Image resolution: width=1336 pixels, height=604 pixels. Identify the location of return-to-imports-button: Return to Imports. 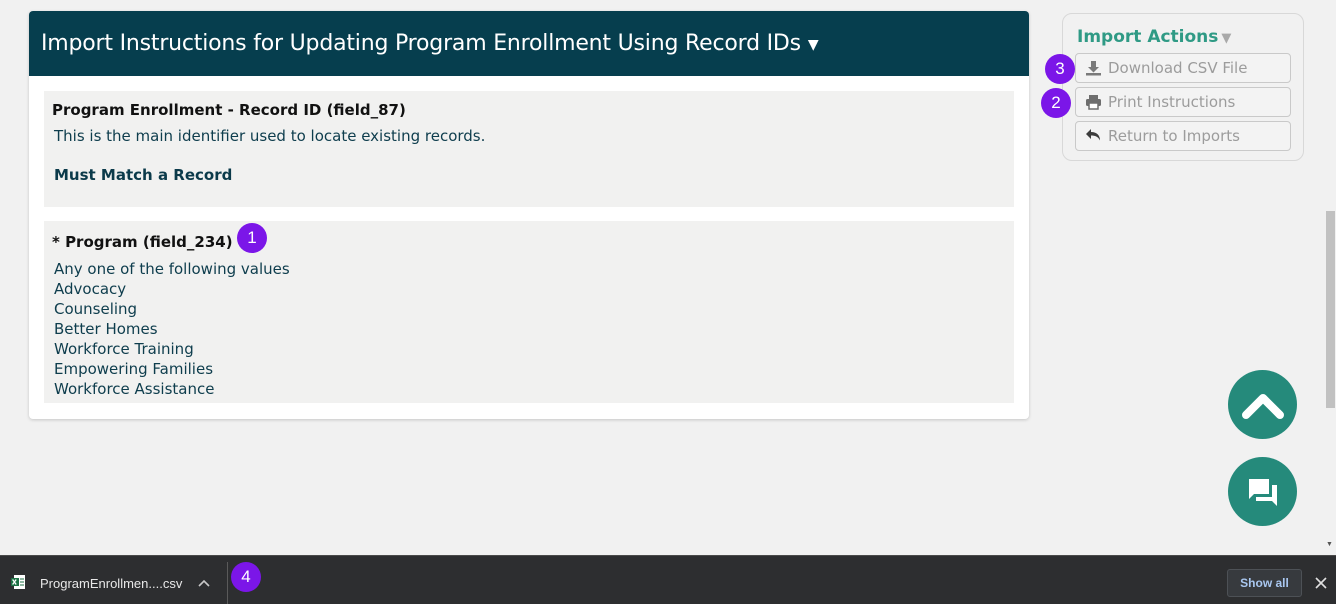
(1183, 136).